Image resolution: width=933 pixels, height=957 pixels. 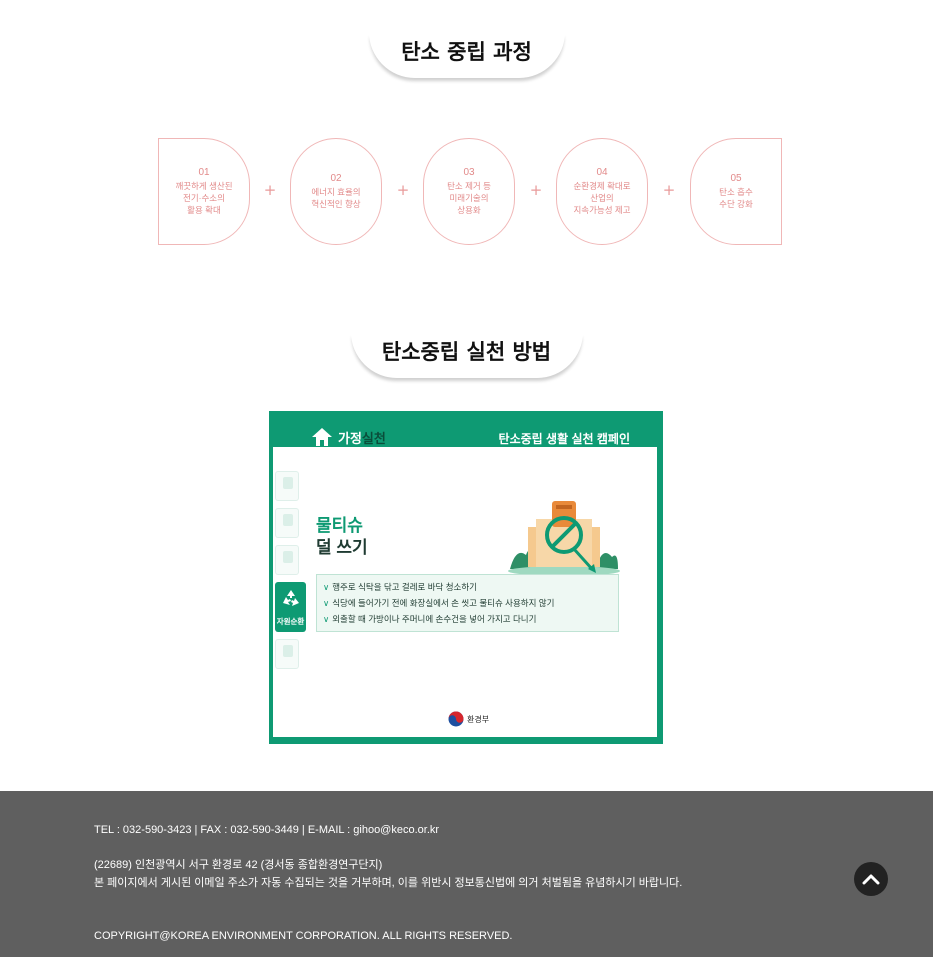 What do you see at coordinates (469, 172) in the screenshot?
I see `step-number: 03` at bounding box center [469, 172].